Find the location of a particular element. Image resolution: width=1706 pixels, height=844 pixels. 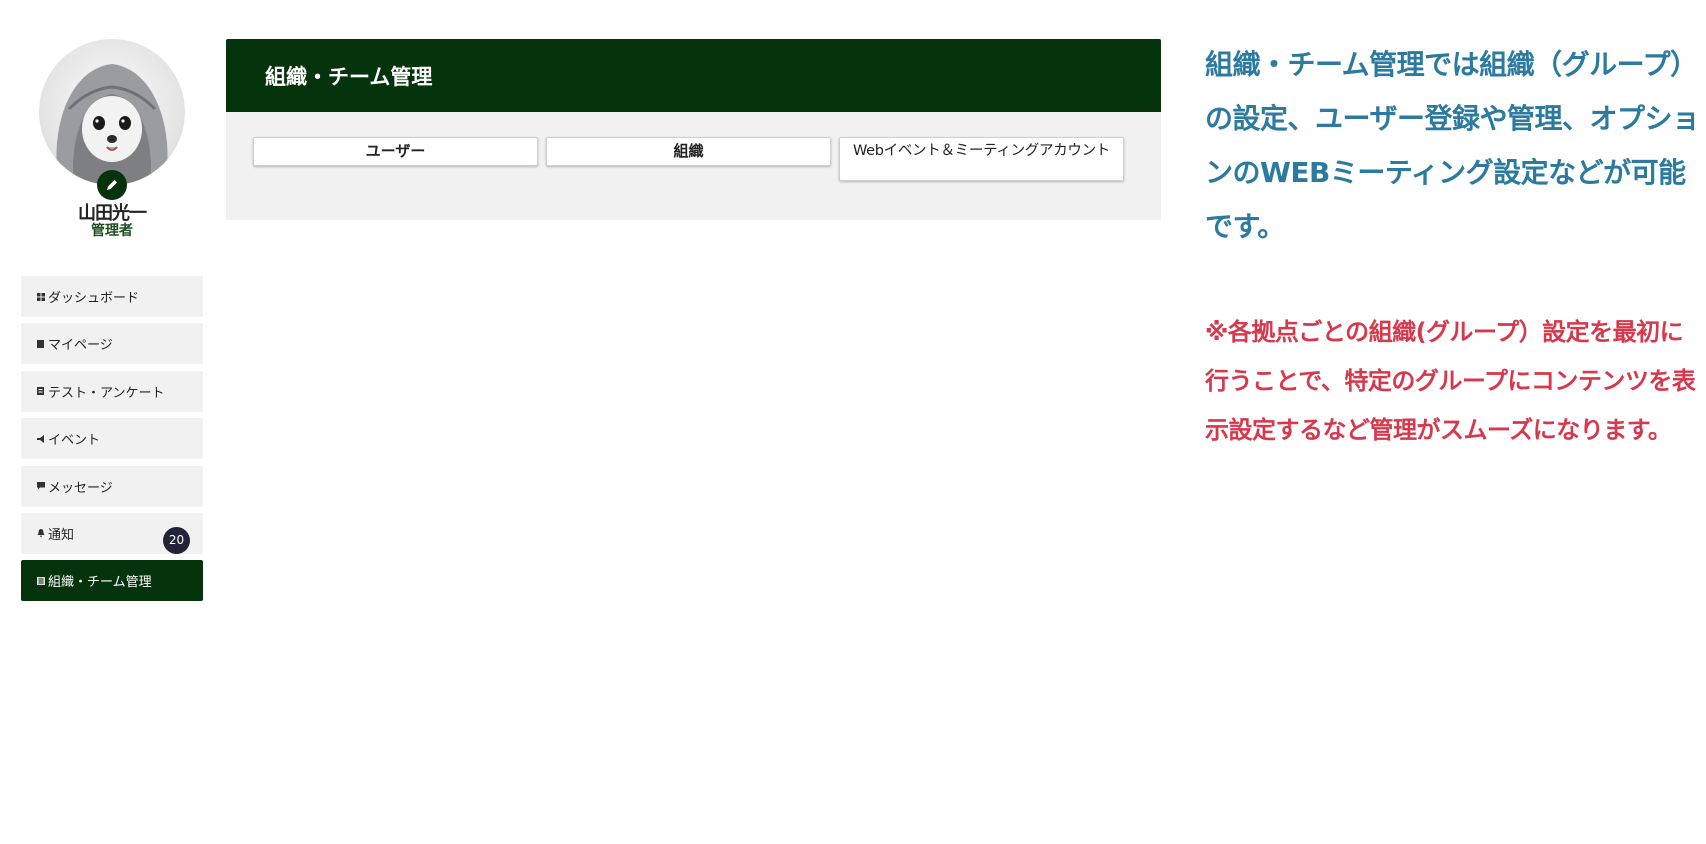

test-icon is located at coordinates (40, 391).